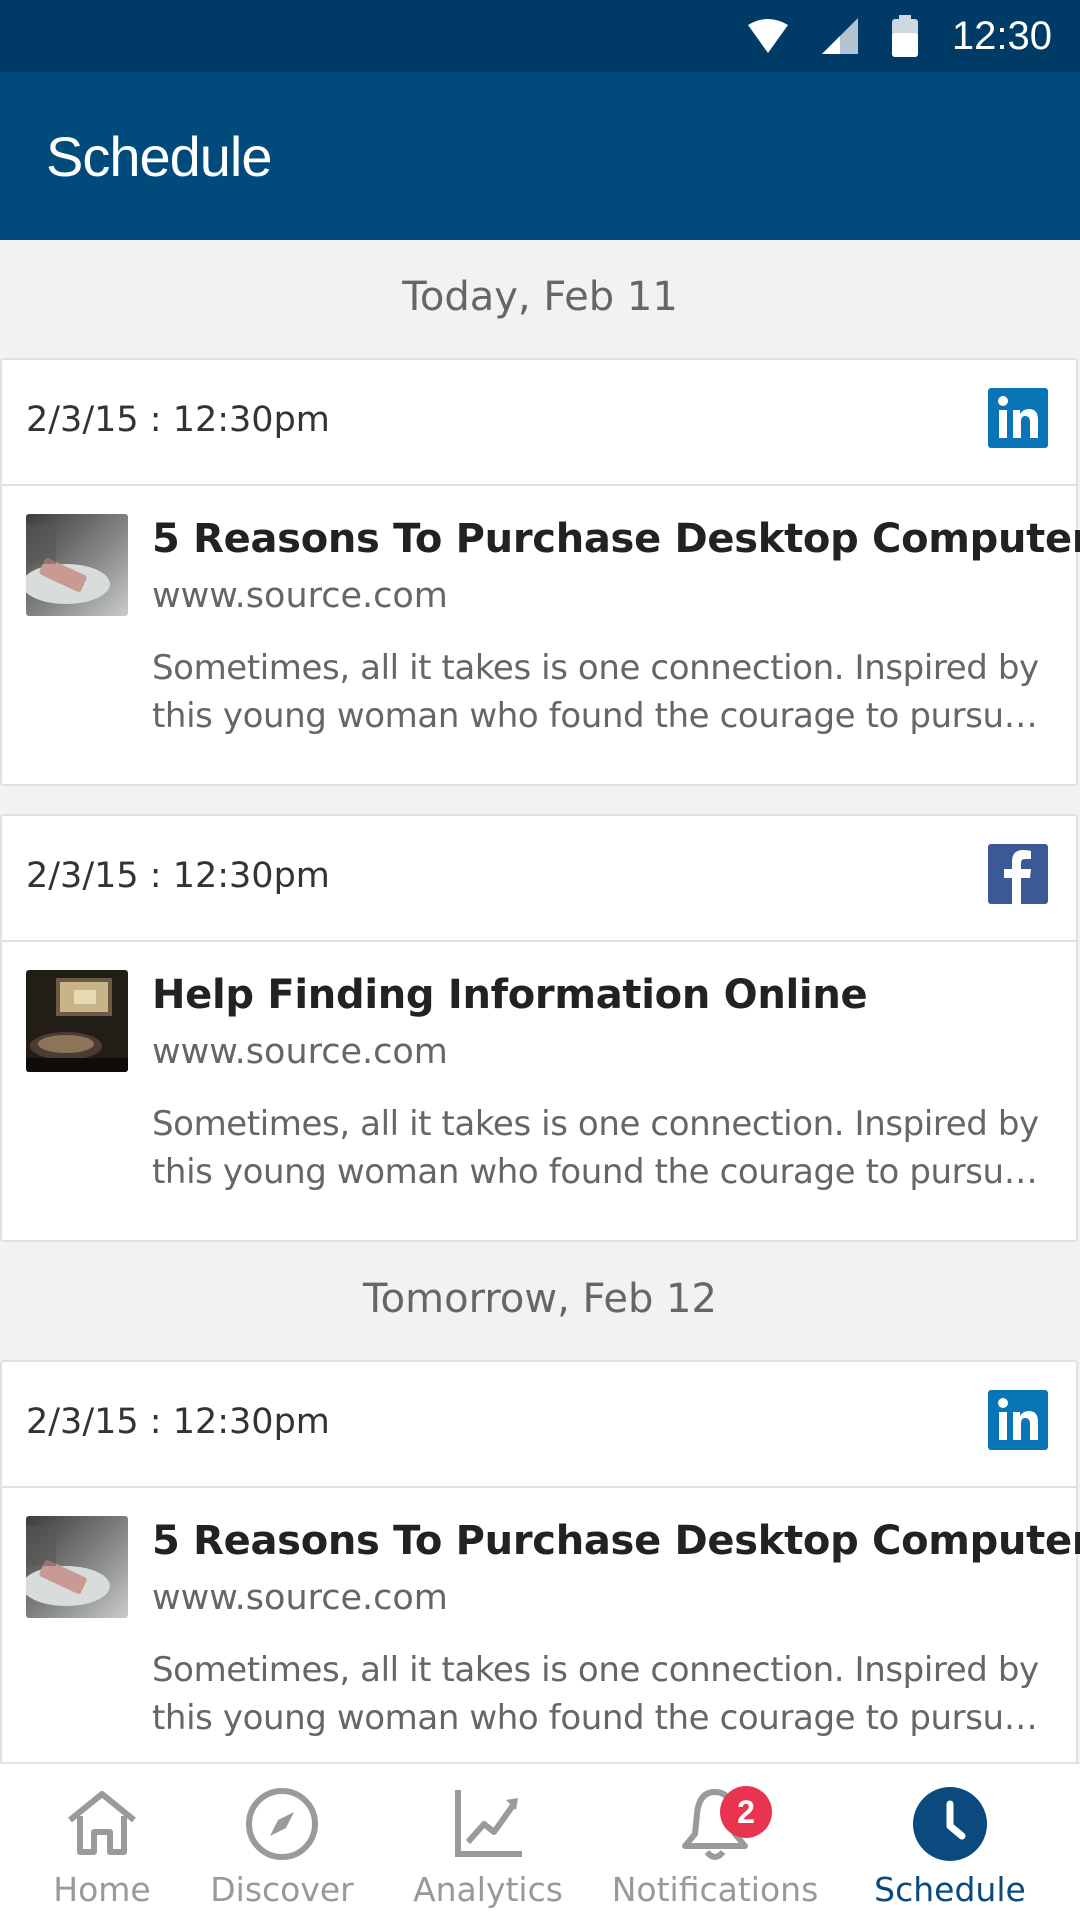 The height and width of the screenshot is (1920, 1080). I want to click on post-title: Help Finding Information Online, so click(510, 995).